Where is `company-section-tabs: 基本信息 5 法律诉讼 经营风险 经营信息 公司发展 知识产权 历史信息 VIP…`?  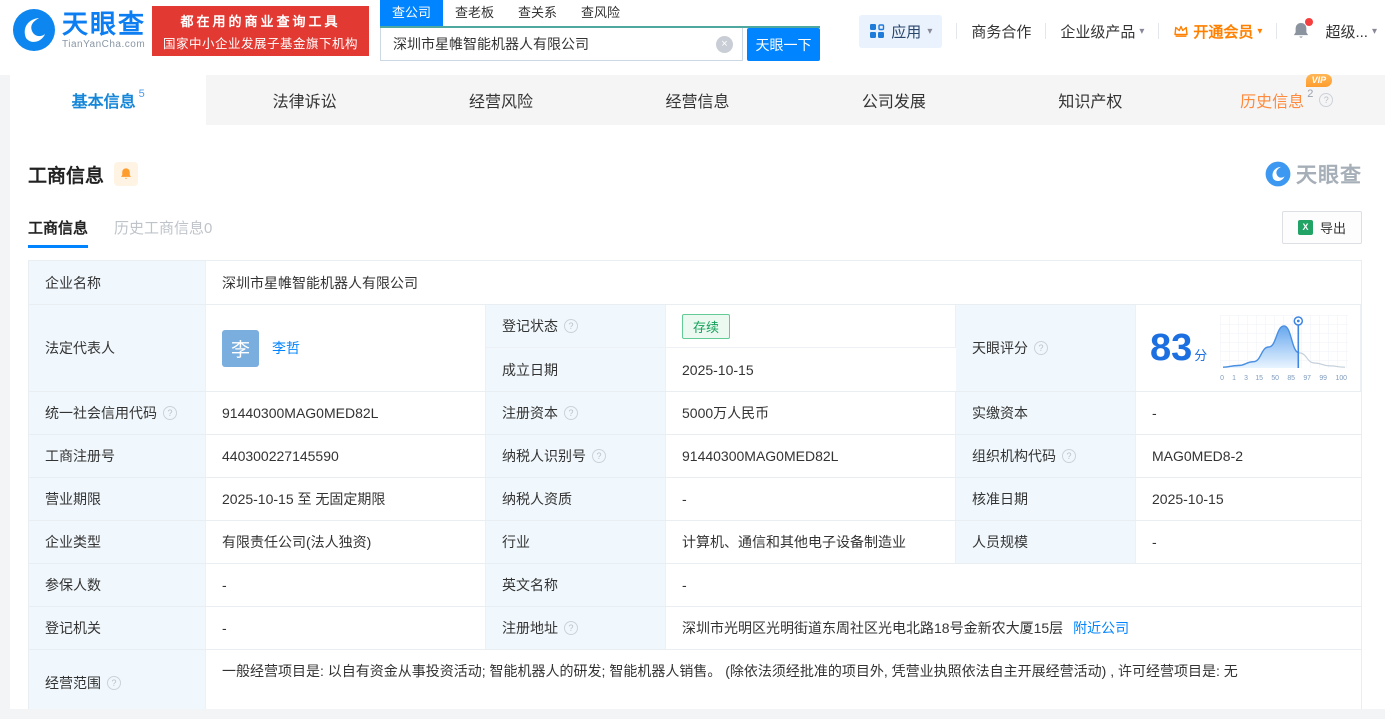 company-section-tabs: 基本信息 5 法律诉讼 经营风险 经营信息 公司发展 知识产权 历史信息 VIP… is located at coordinates (697, 99).